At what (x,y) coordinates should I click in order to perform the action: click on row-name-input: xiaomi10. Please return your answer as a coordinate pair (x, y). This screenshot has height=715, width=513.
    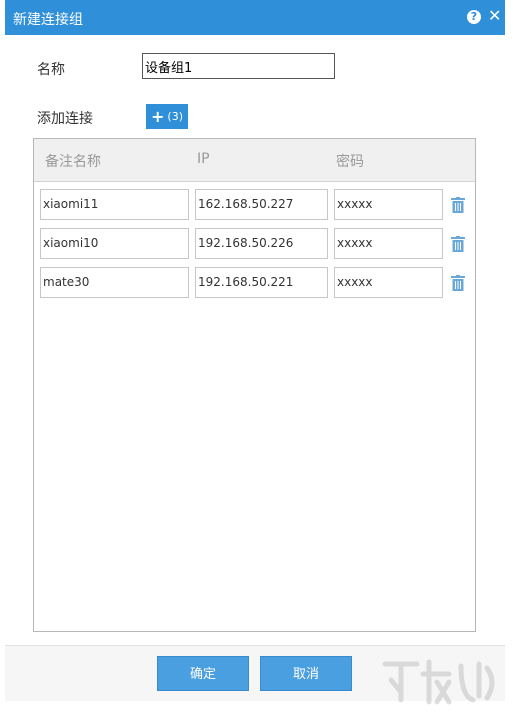
    Looking at the image, I should click on (114, 243).